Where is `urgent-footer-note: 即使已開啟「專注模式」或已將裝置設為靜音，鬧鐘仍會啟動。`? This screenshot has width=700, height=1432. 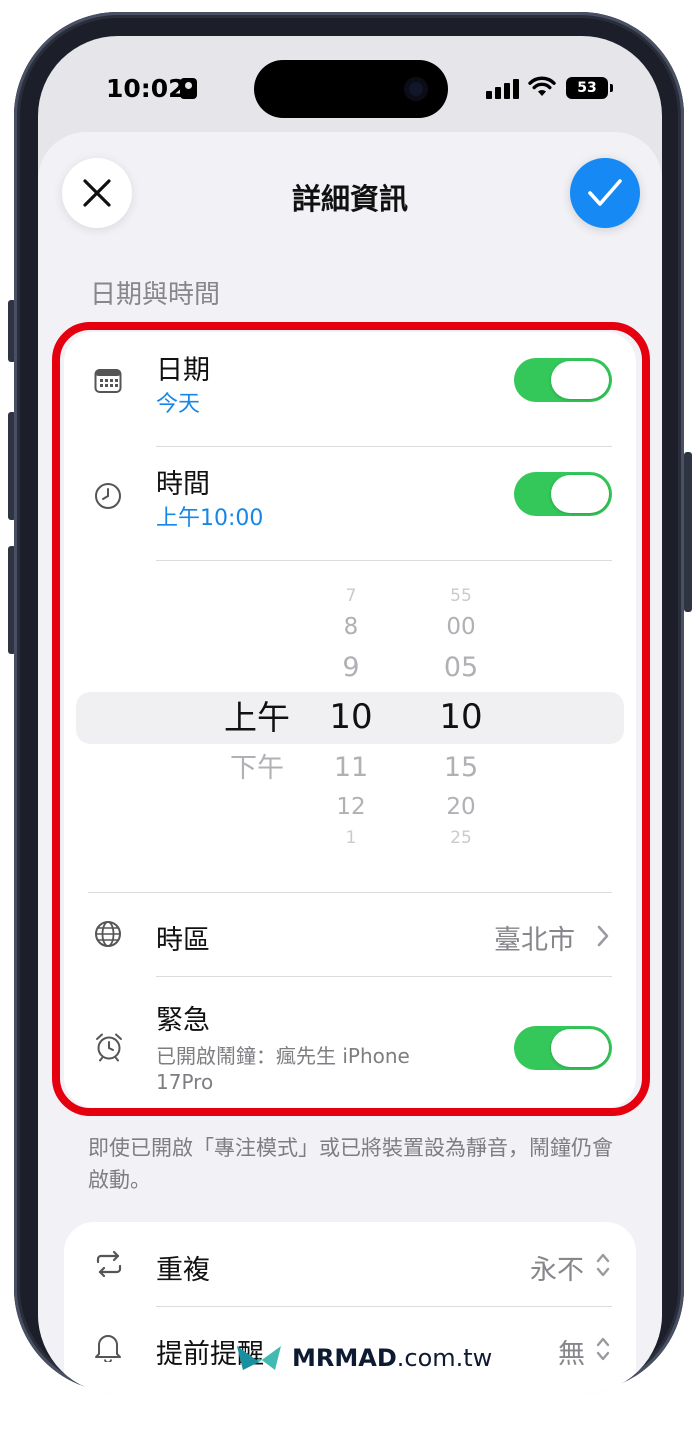
urgent-footer-note: 即使已開啟「專注模式」或已將裝置設為靜音，鬧鐘仍會啟動。 is located at coordinates (350, 1164).